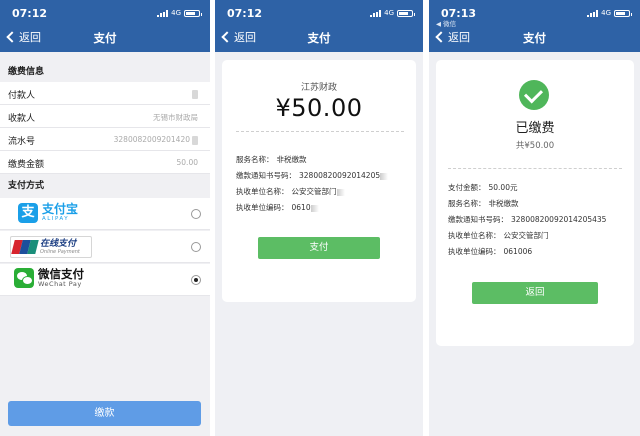  I want to click on detail-row: 支付金额： 50.00元, so click(483, 187).